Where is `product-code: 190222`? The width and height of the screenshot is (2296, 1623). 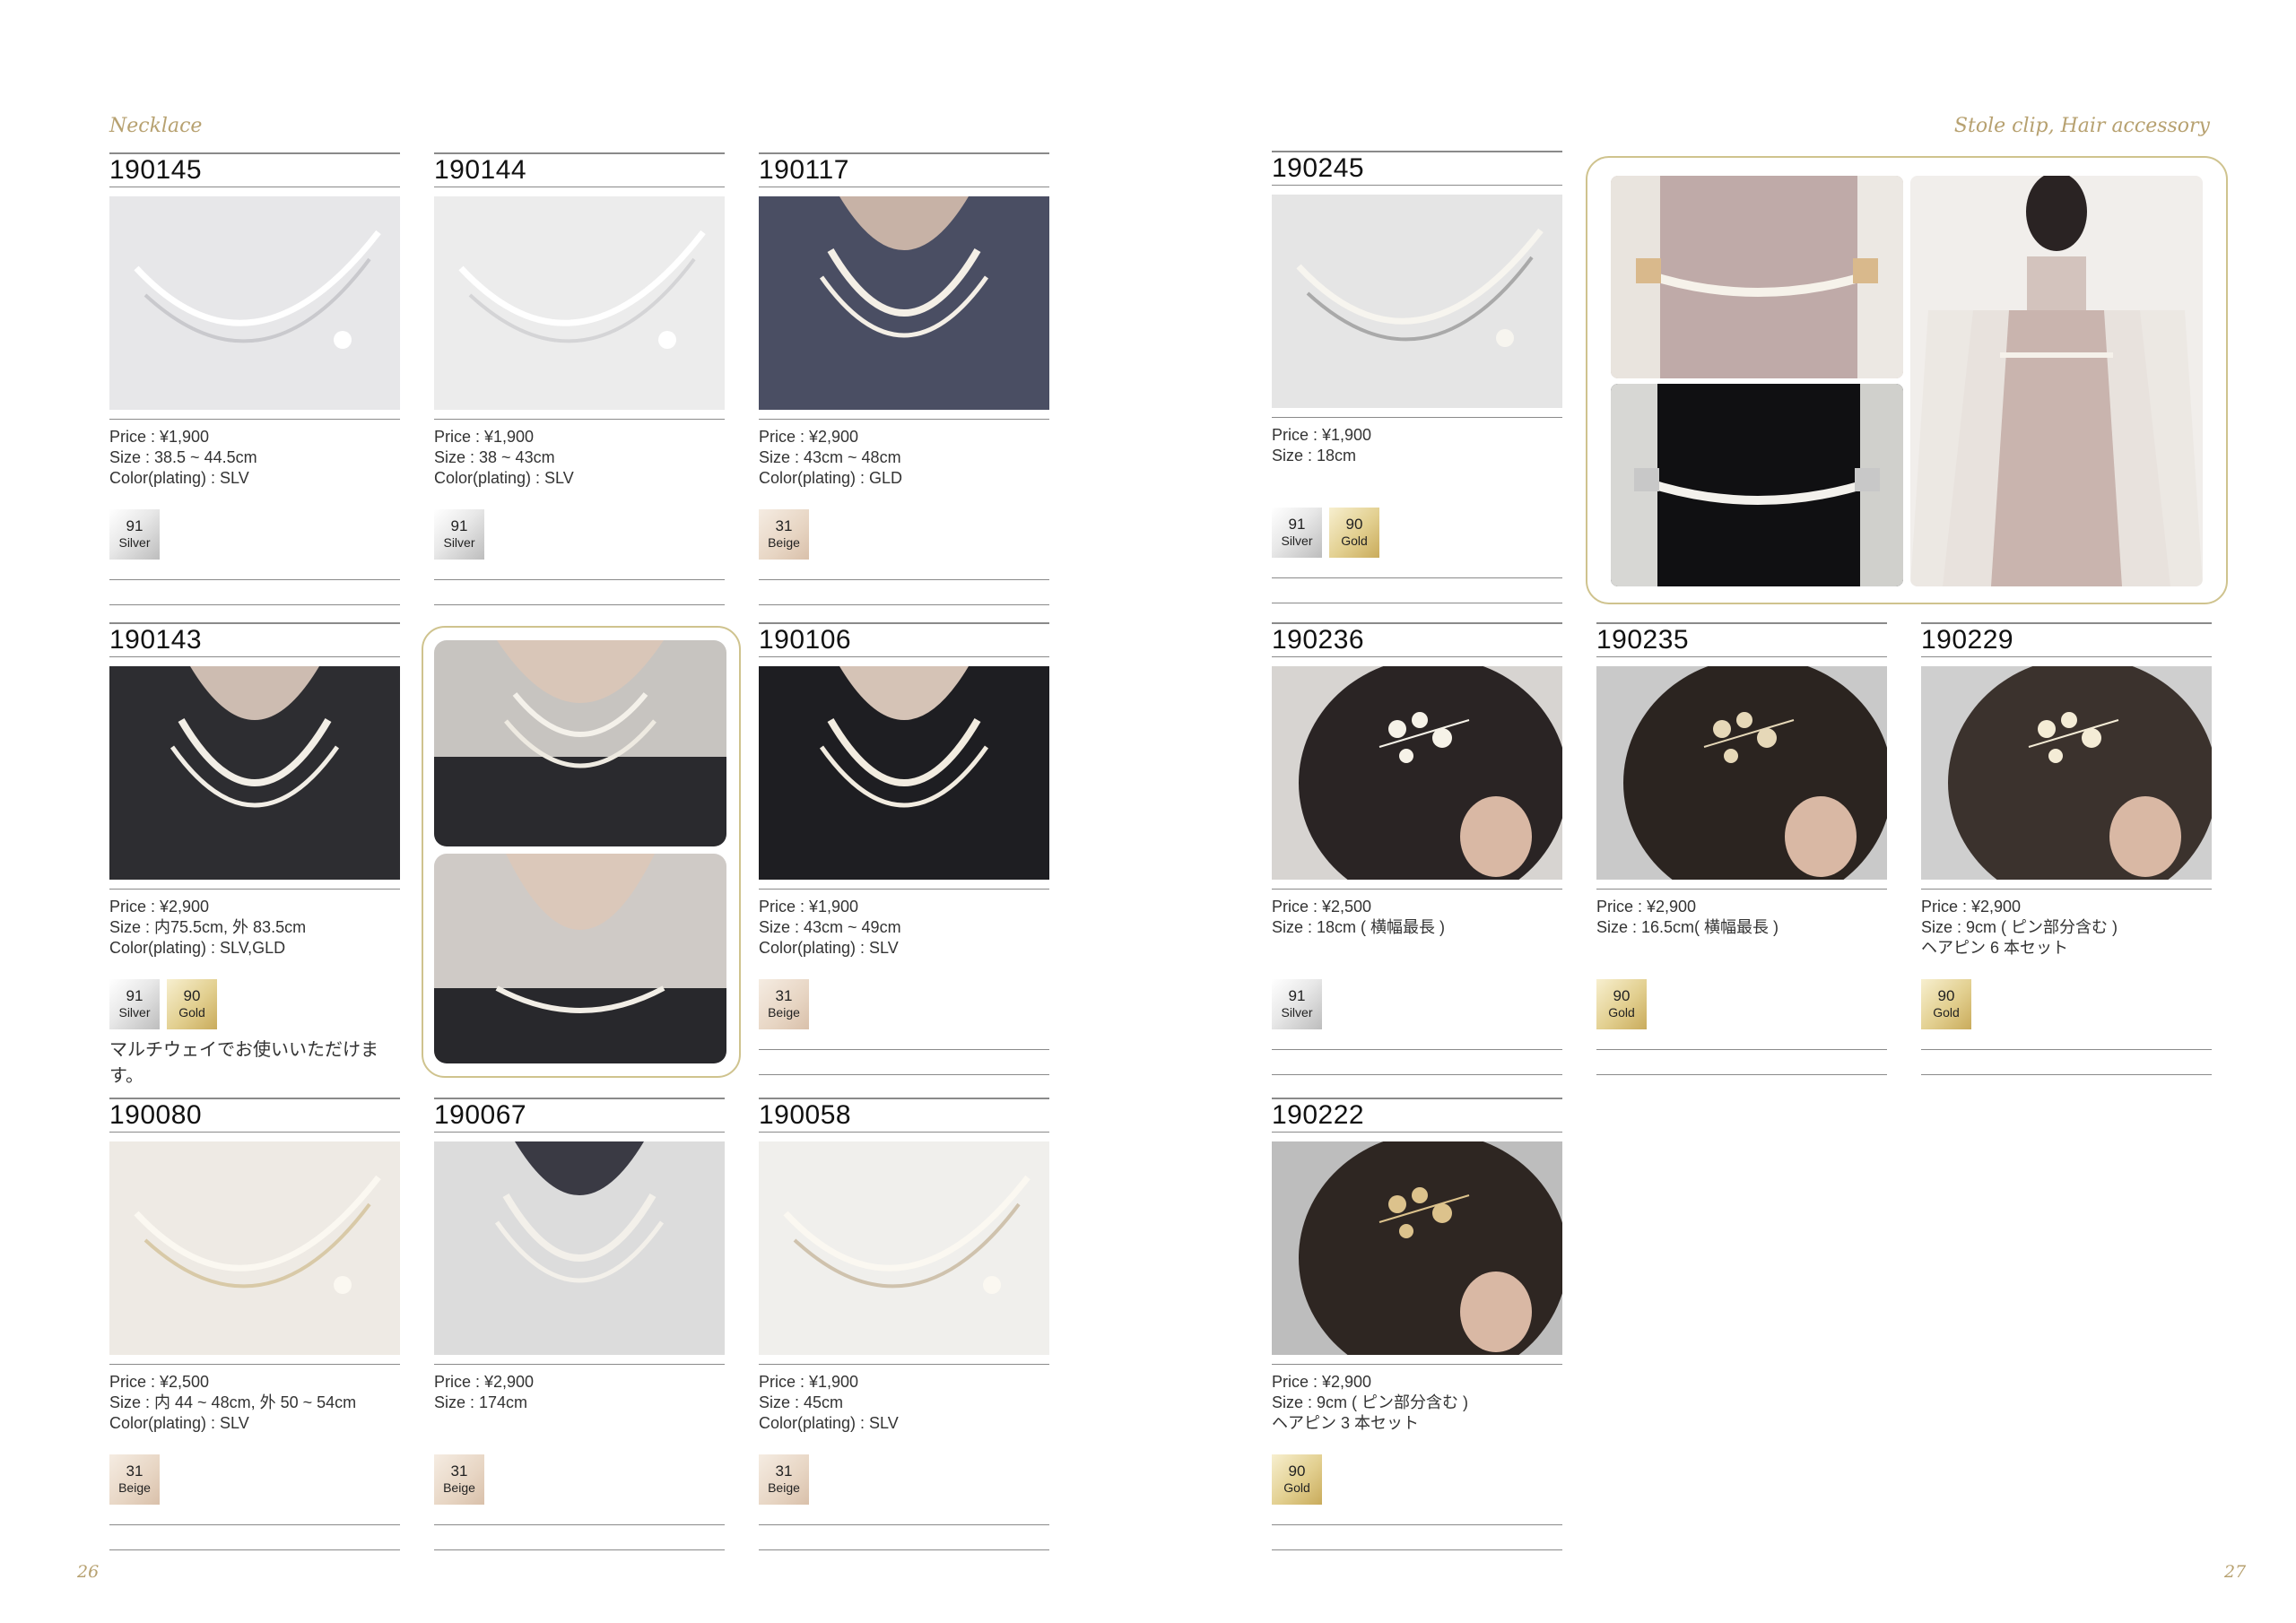
product-code: 190222 is located at coordinates (1318, 1115).